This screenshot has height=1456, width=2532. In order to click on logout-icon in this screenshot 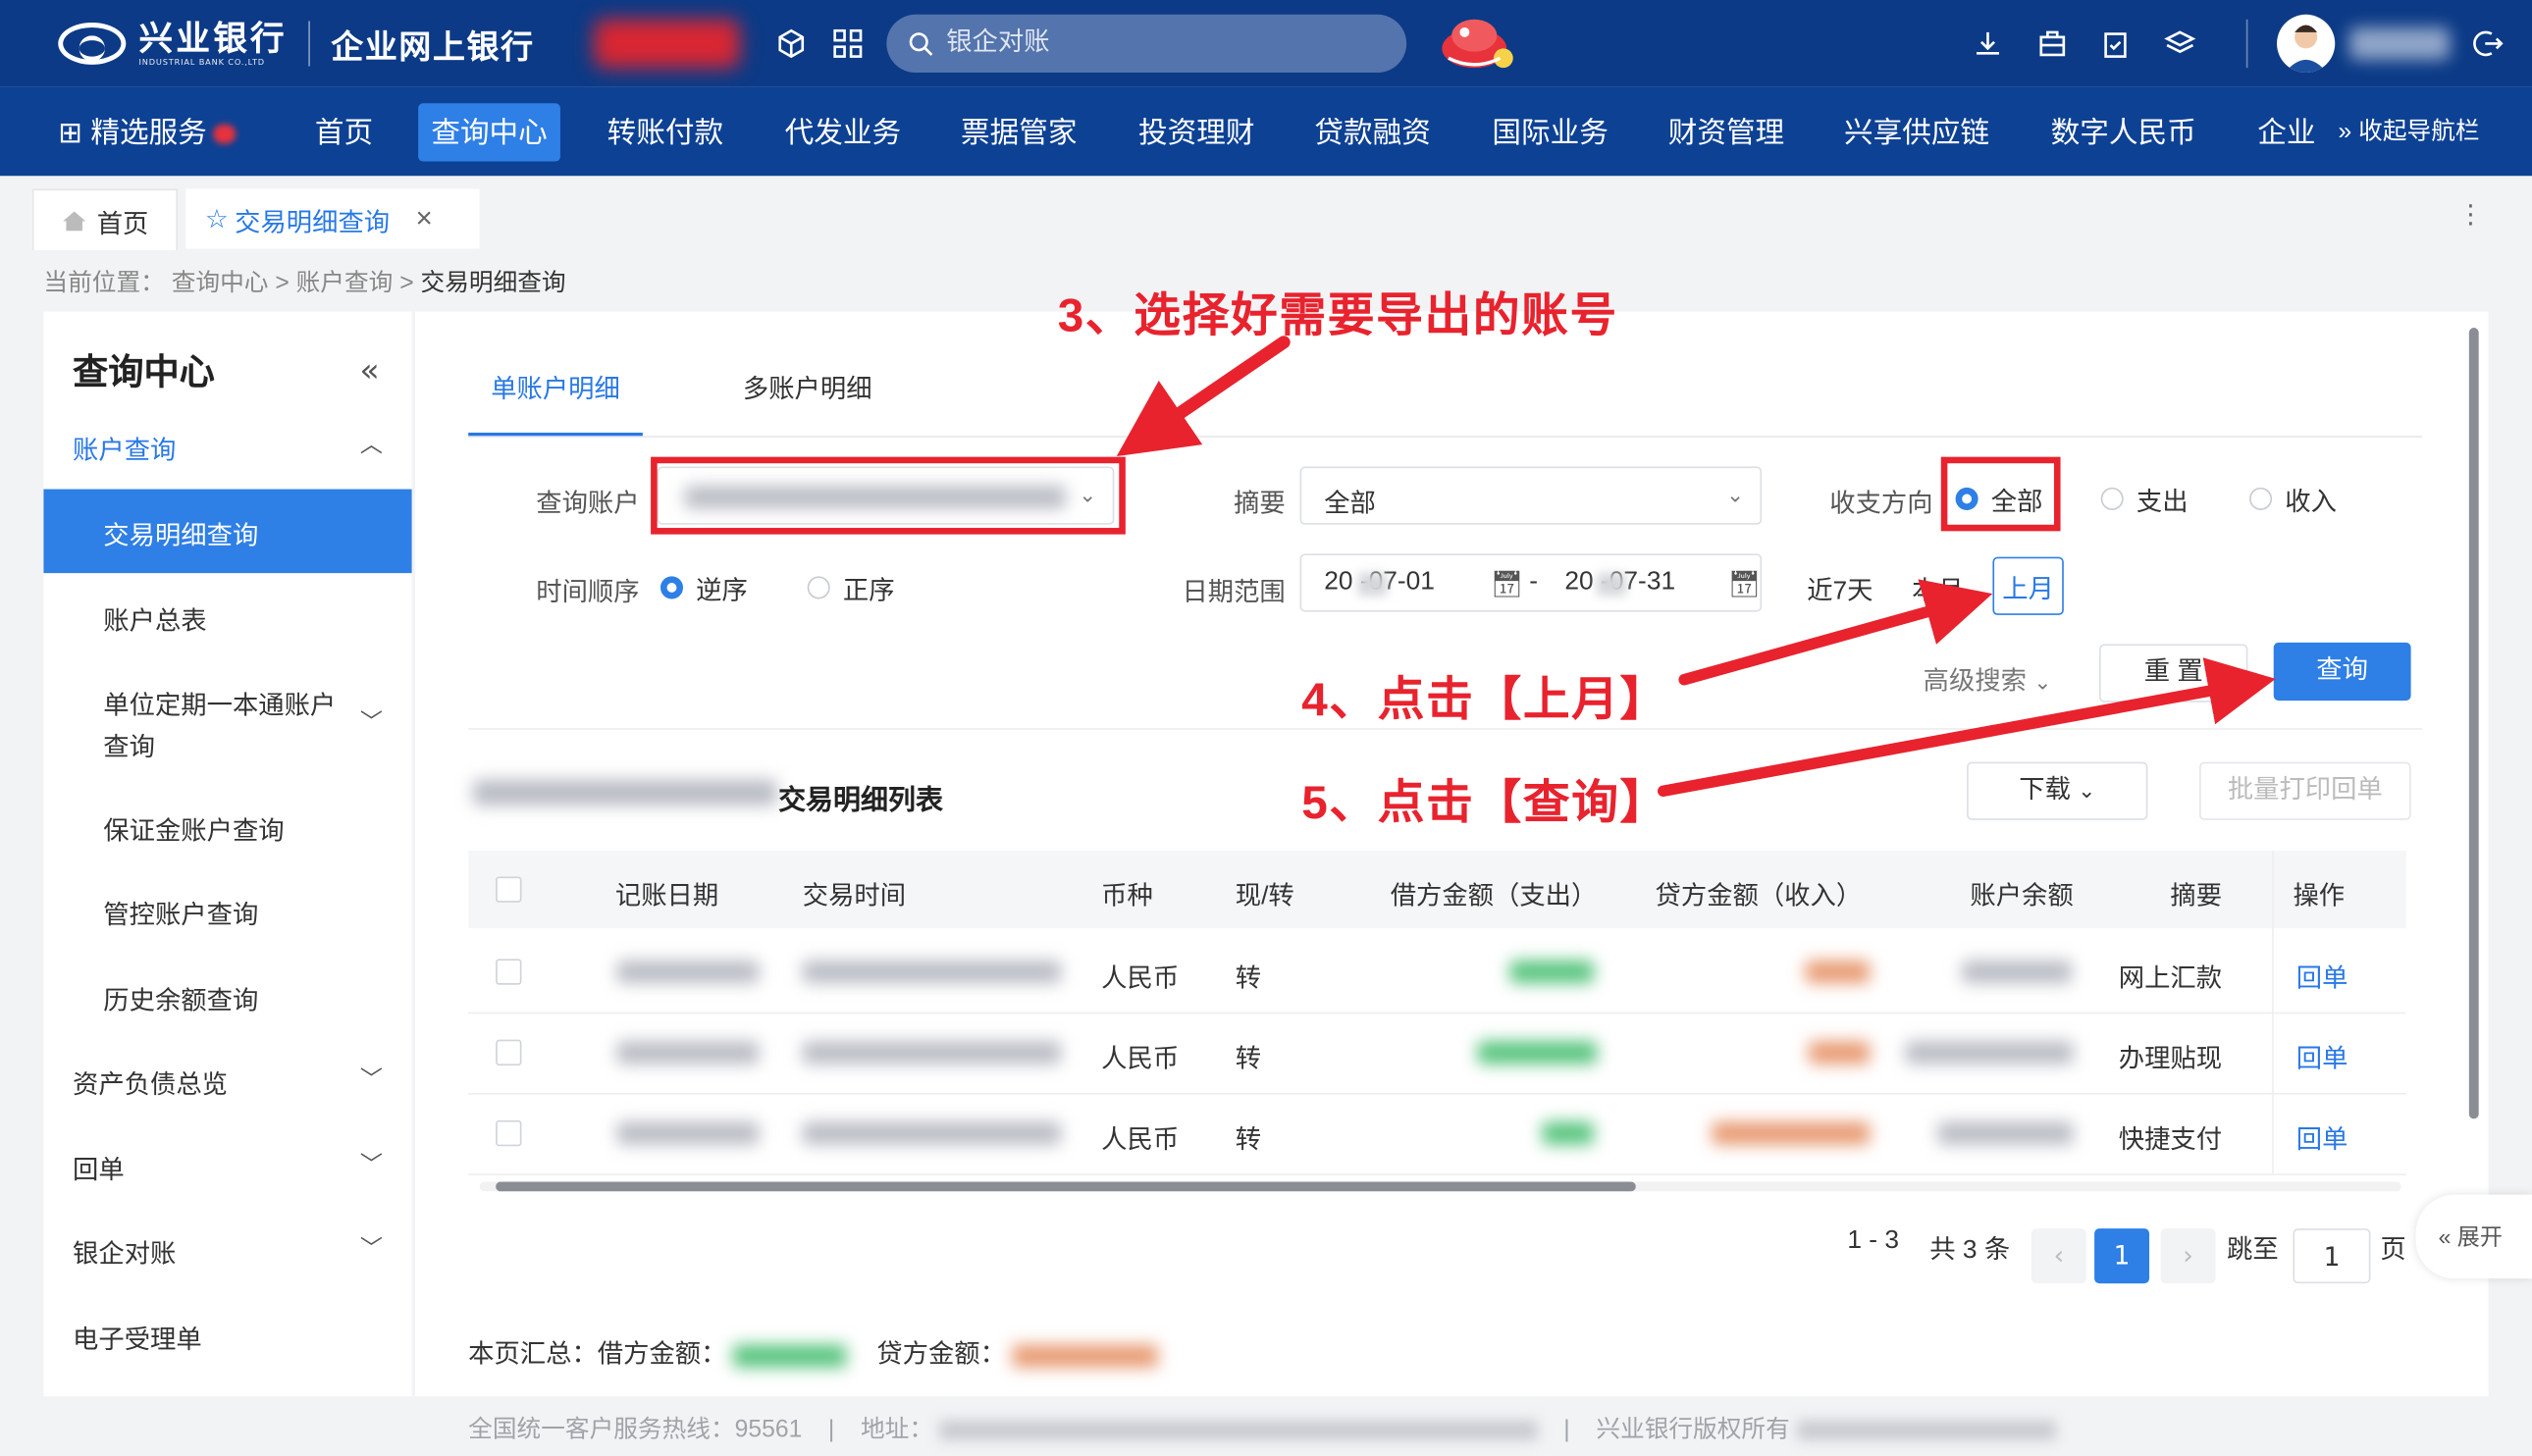, I will do `click(2488, 43)`.